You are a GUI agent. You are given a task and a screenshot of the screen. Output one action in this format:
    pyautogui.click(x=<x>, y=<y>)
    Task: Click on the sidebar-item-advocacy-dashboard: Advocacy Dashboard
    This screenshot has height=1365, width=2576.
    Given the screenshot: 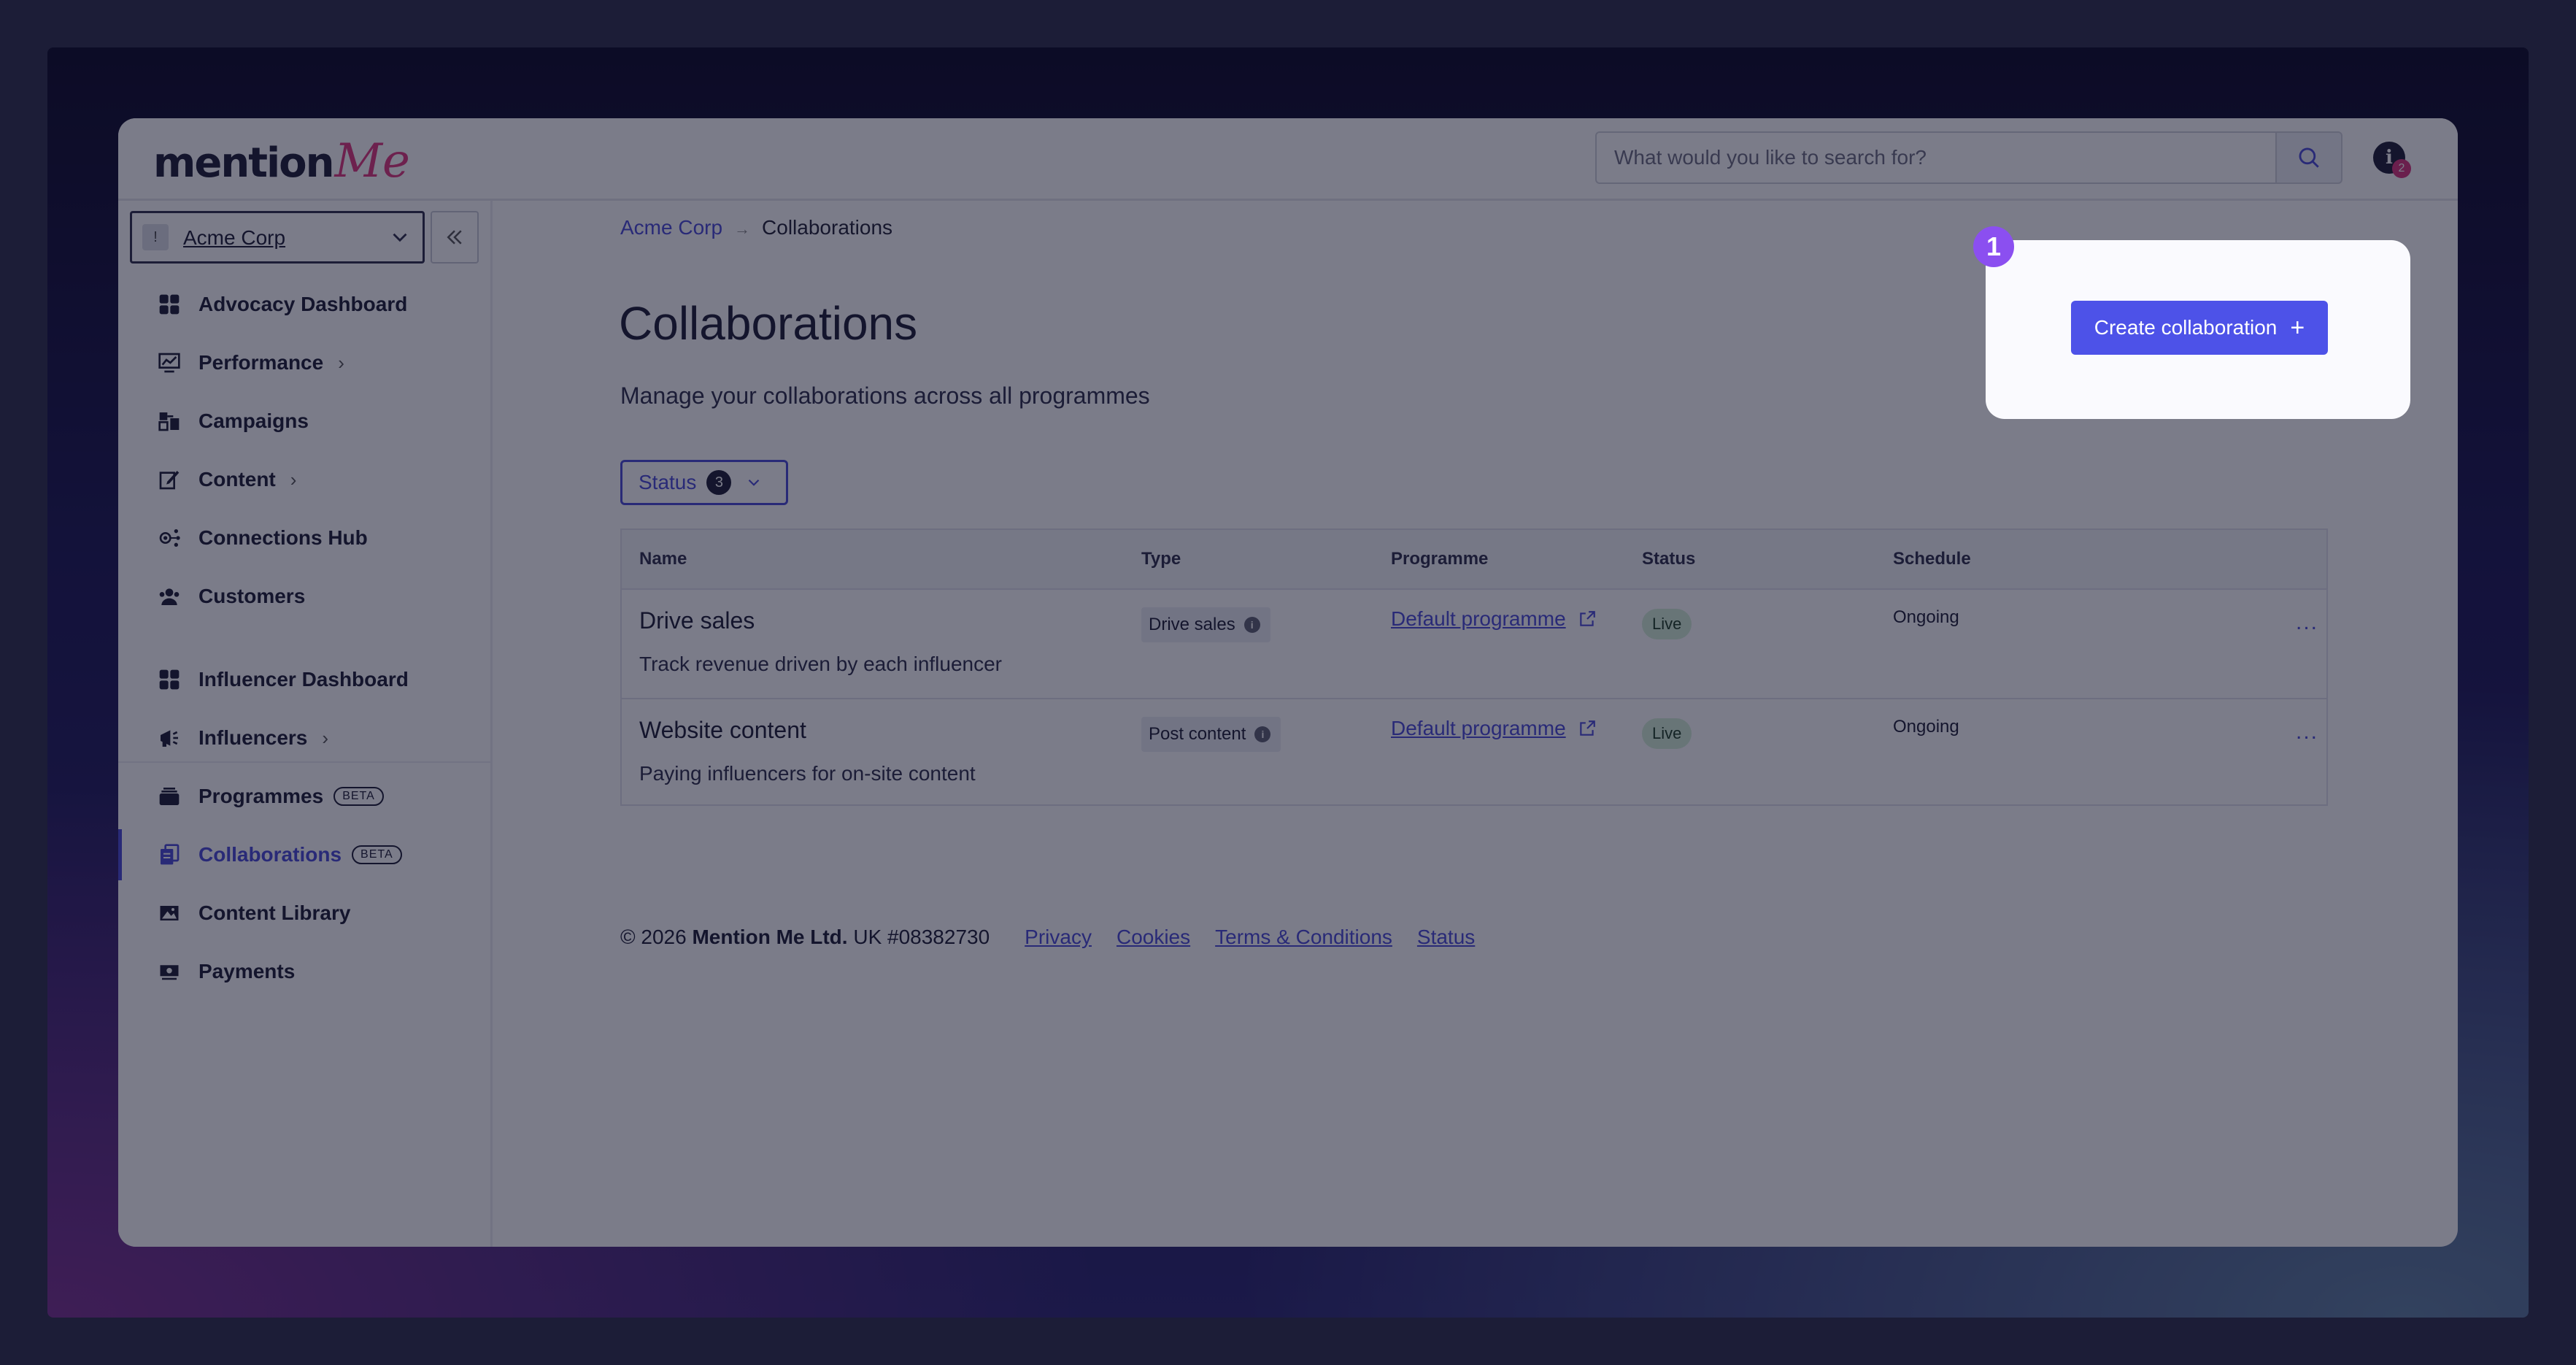 What is the action you would take?
    pyautogui.click(x=304, y=304)
    